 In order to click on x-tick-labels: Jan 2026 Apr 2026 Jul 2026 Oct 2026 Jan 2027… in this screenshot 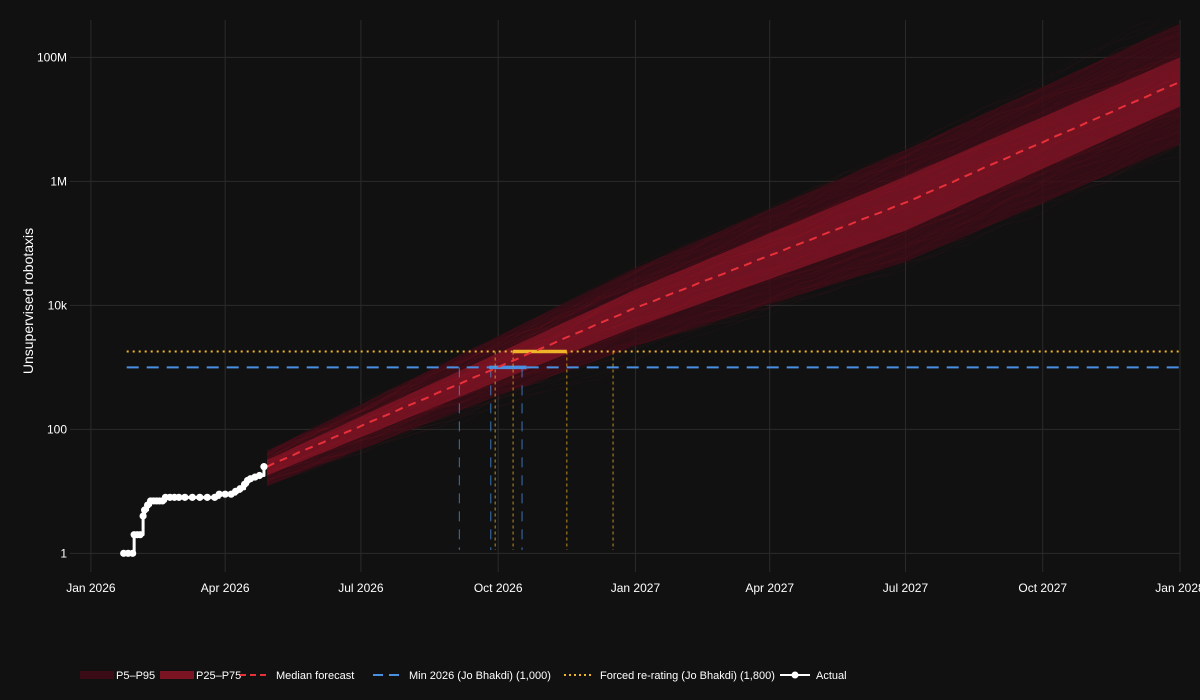, I will do `click(633, 588)`.